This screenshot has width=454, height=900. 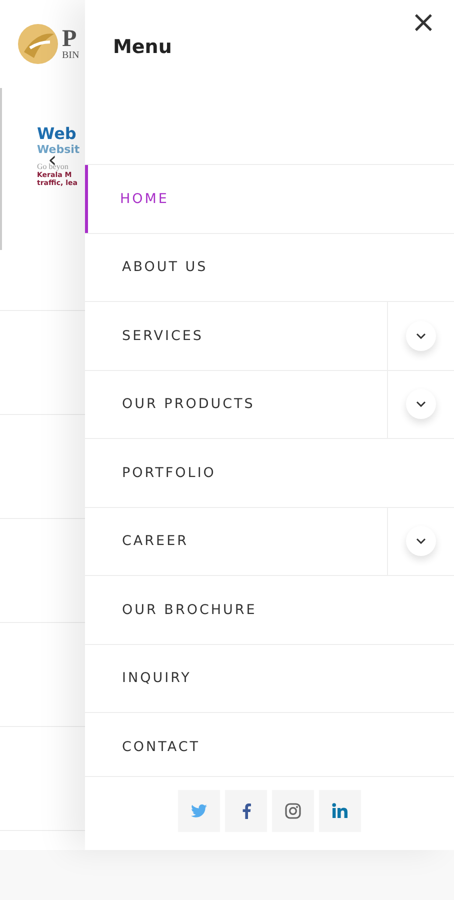 What do you see at coordinates (269, 610) in the screenshot?
I see `menu-item: OUR BROCHURE` at bounding box center [269, 610].